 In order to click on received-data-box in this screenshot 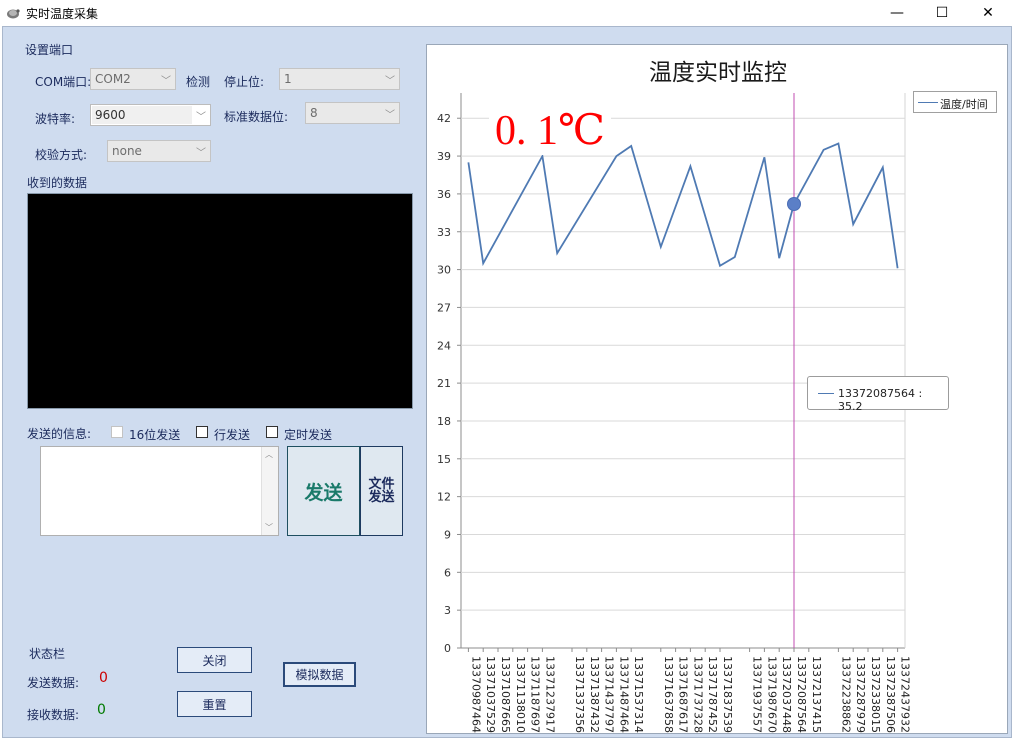, I will do `click(220, 301)`.